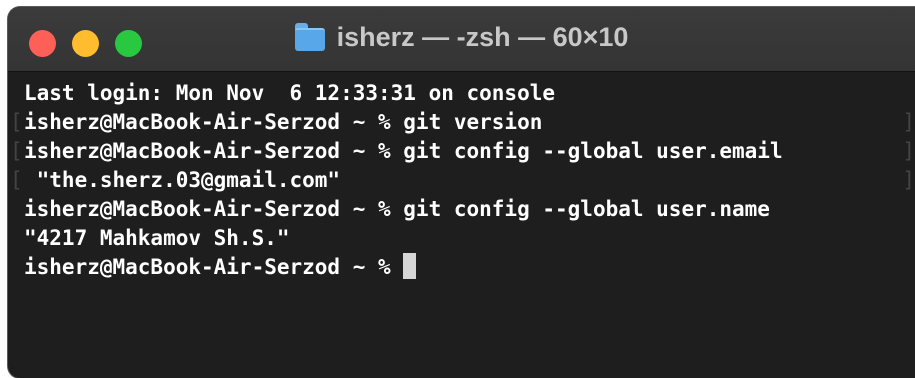  What do you see at coordinates (461, 267) in the screenshot?
I see `terminal-prompt-line: isherz@MacBook-Air-Serzod ~ %` at bounding box center [461, 267].